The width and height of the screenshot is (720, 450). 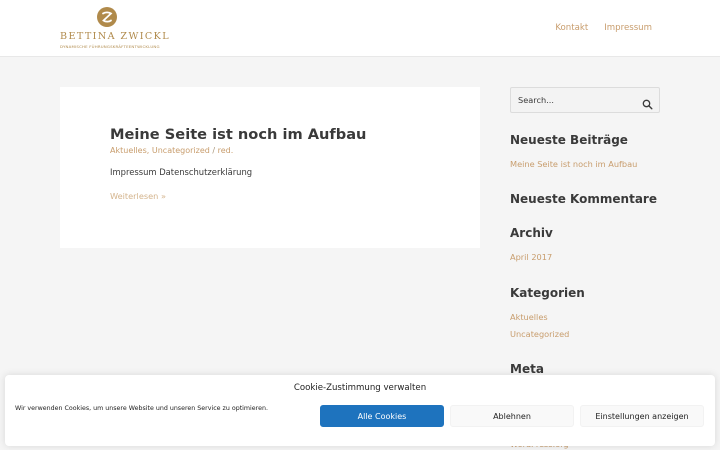 What do you see at coordinates (115, 36) in the screenshot?
I see `logo-name: BETTINA ZWICKL` at bounding box center [115, 36].